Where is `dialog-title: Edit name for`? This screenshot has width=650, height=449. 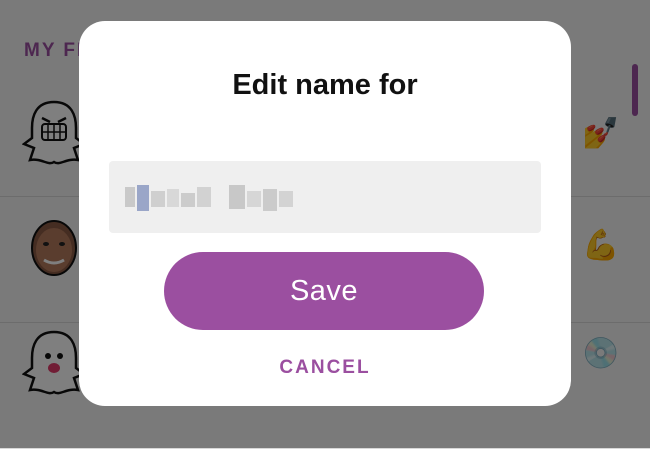
dialog-title: Edit name for is located at coordinates (325, 85).